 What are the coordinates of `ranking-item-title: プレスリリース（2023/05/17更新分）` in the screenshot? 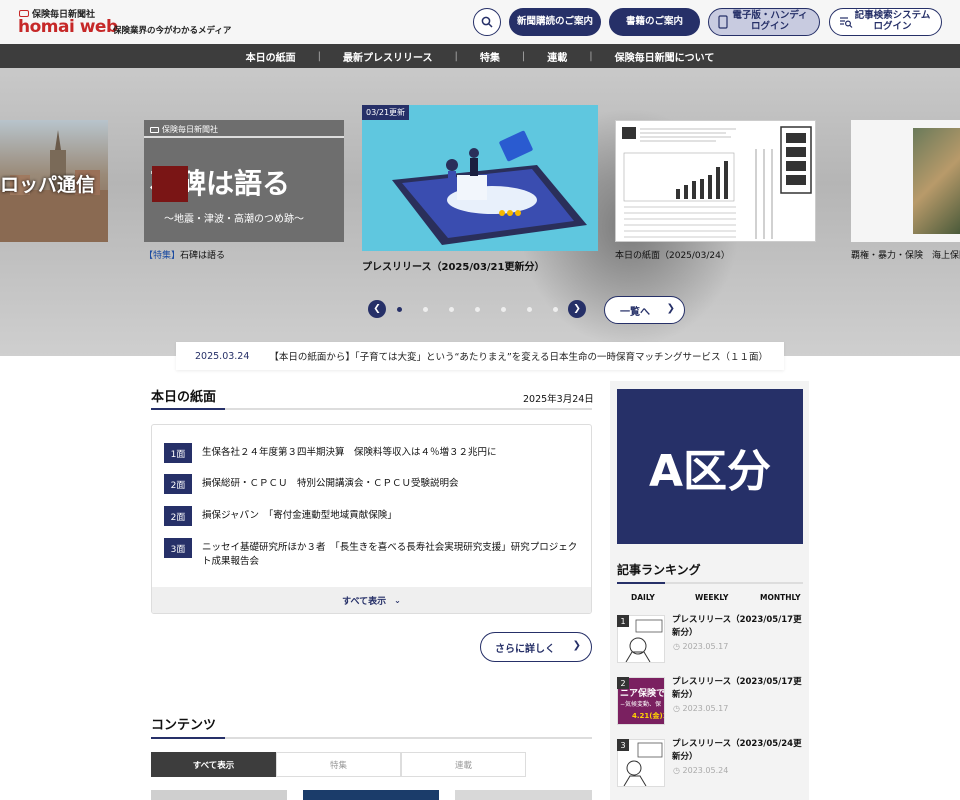 It's located at (737, 688).